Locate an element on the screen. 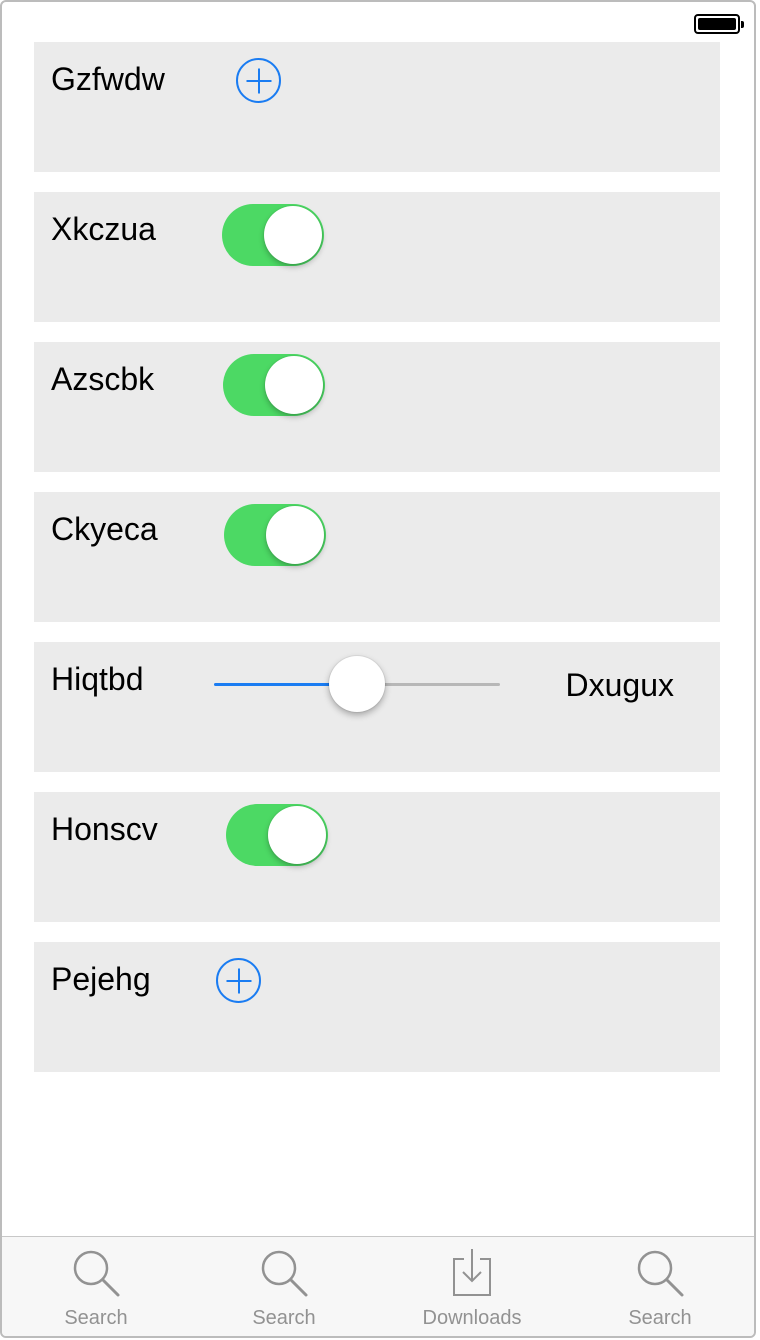  slider-value-label: Dxugux is located at coordinates (620, 685).